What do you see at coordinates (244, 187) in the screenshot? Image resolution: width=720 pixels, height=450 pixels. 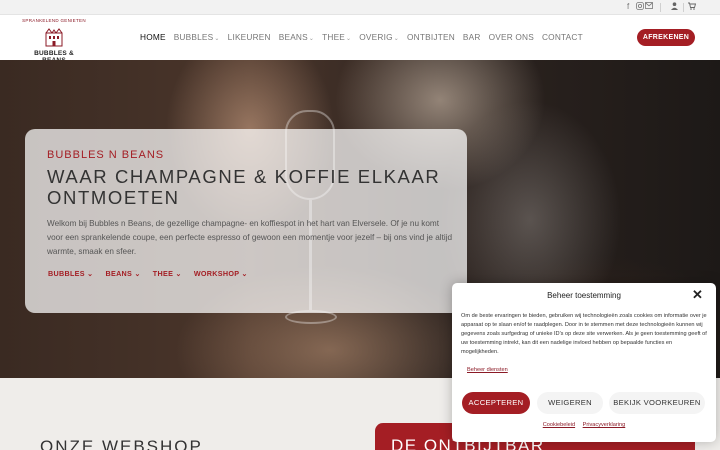 I see `hero-title: WAAR CHAMPAGNE & KOFFIE ELKAAR ONTMOETEN` at bounding box center [244, 187].